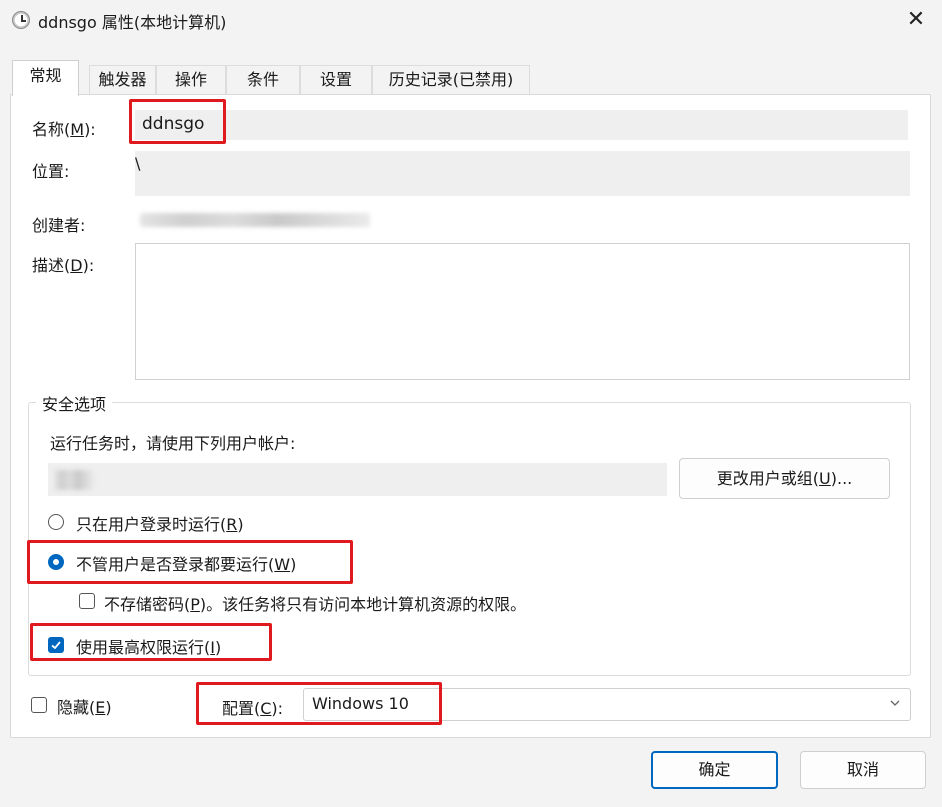 The image size is (942, 807). Describe the element at coordinates (39, 705) in the screenshot. I see `checkbox-hidden` at that location.